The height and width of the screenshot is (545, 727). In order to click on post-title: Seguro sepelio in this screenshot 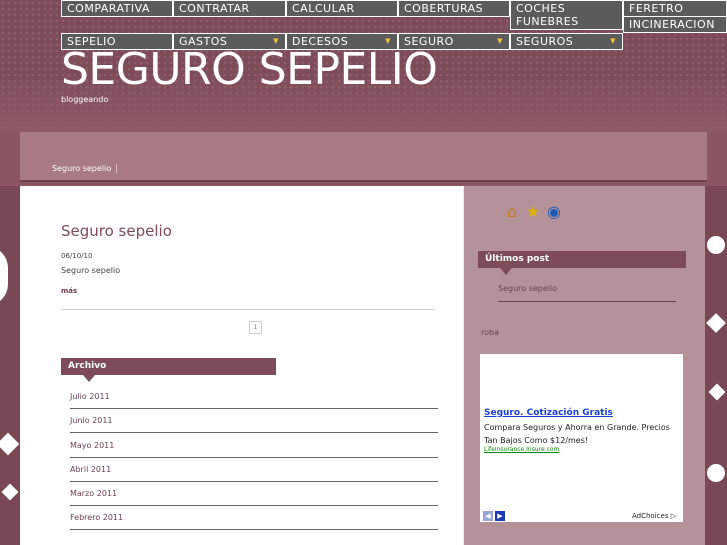, I will do `click(116, 231)`.